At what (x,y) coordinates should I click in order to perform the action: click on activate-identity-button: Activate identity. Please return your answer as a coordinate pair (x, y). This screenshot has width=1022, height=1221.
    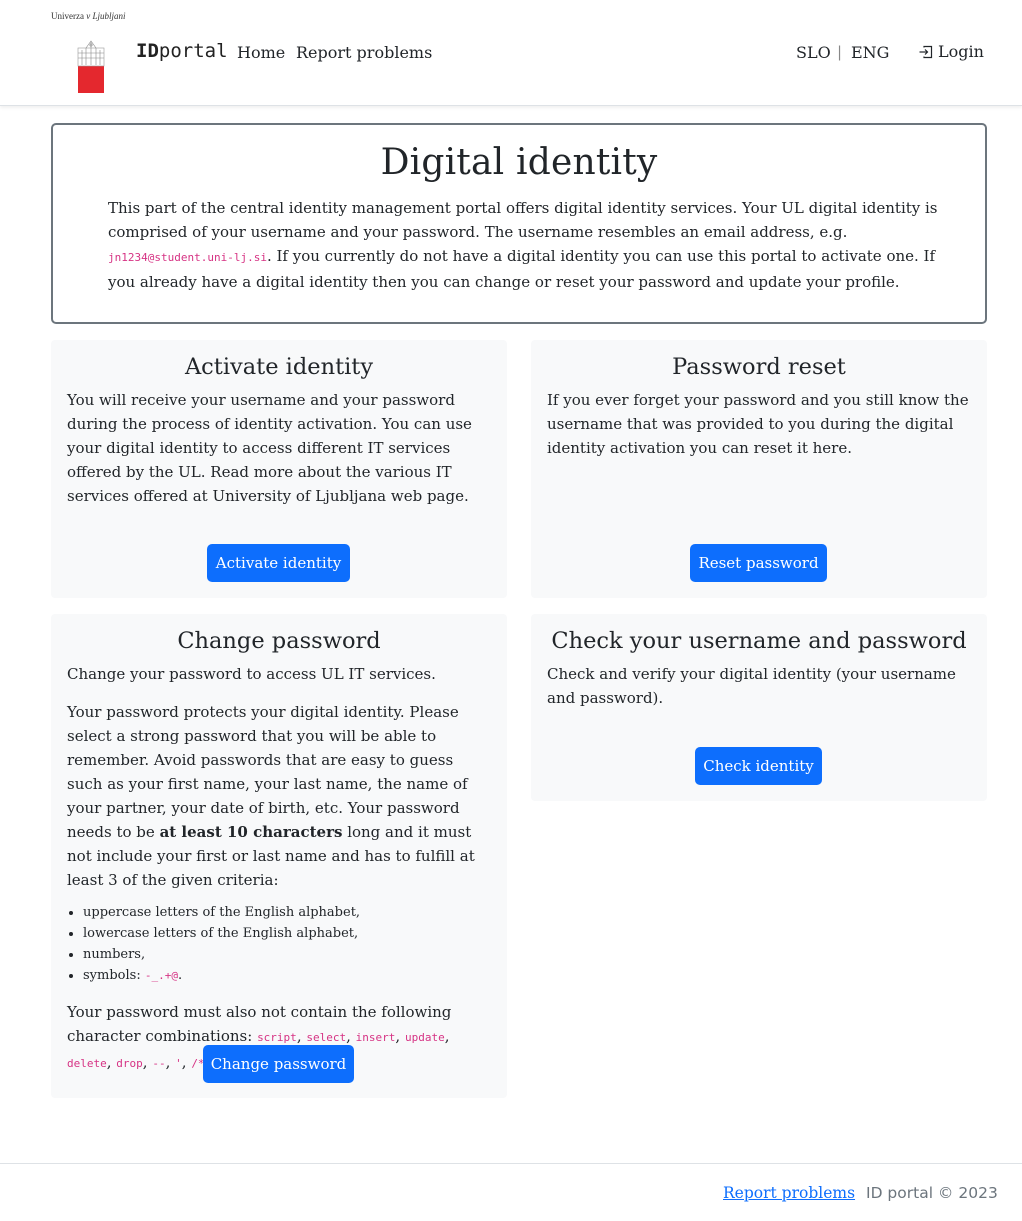
    Looking at the image, I should click on (278, 563).